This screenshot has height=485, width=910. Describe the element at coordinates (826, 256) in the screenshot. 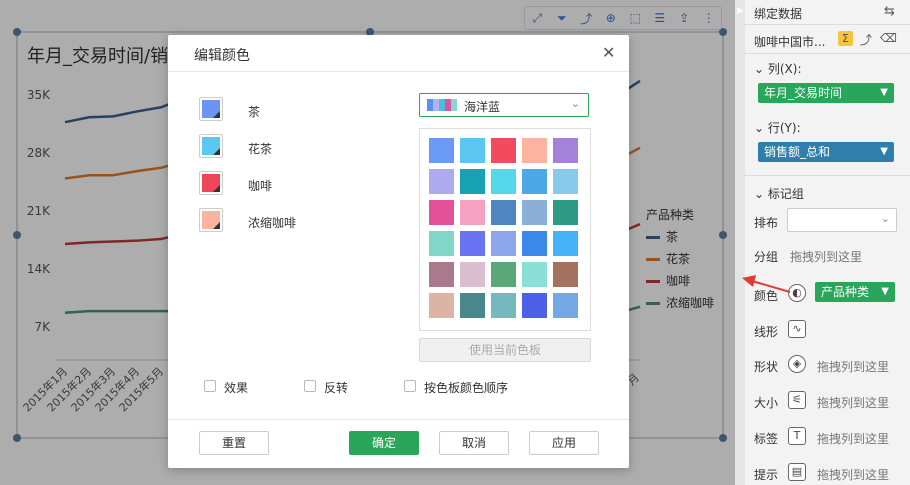

I see `group-drop-zone: 拖拽列到这里` at that location.